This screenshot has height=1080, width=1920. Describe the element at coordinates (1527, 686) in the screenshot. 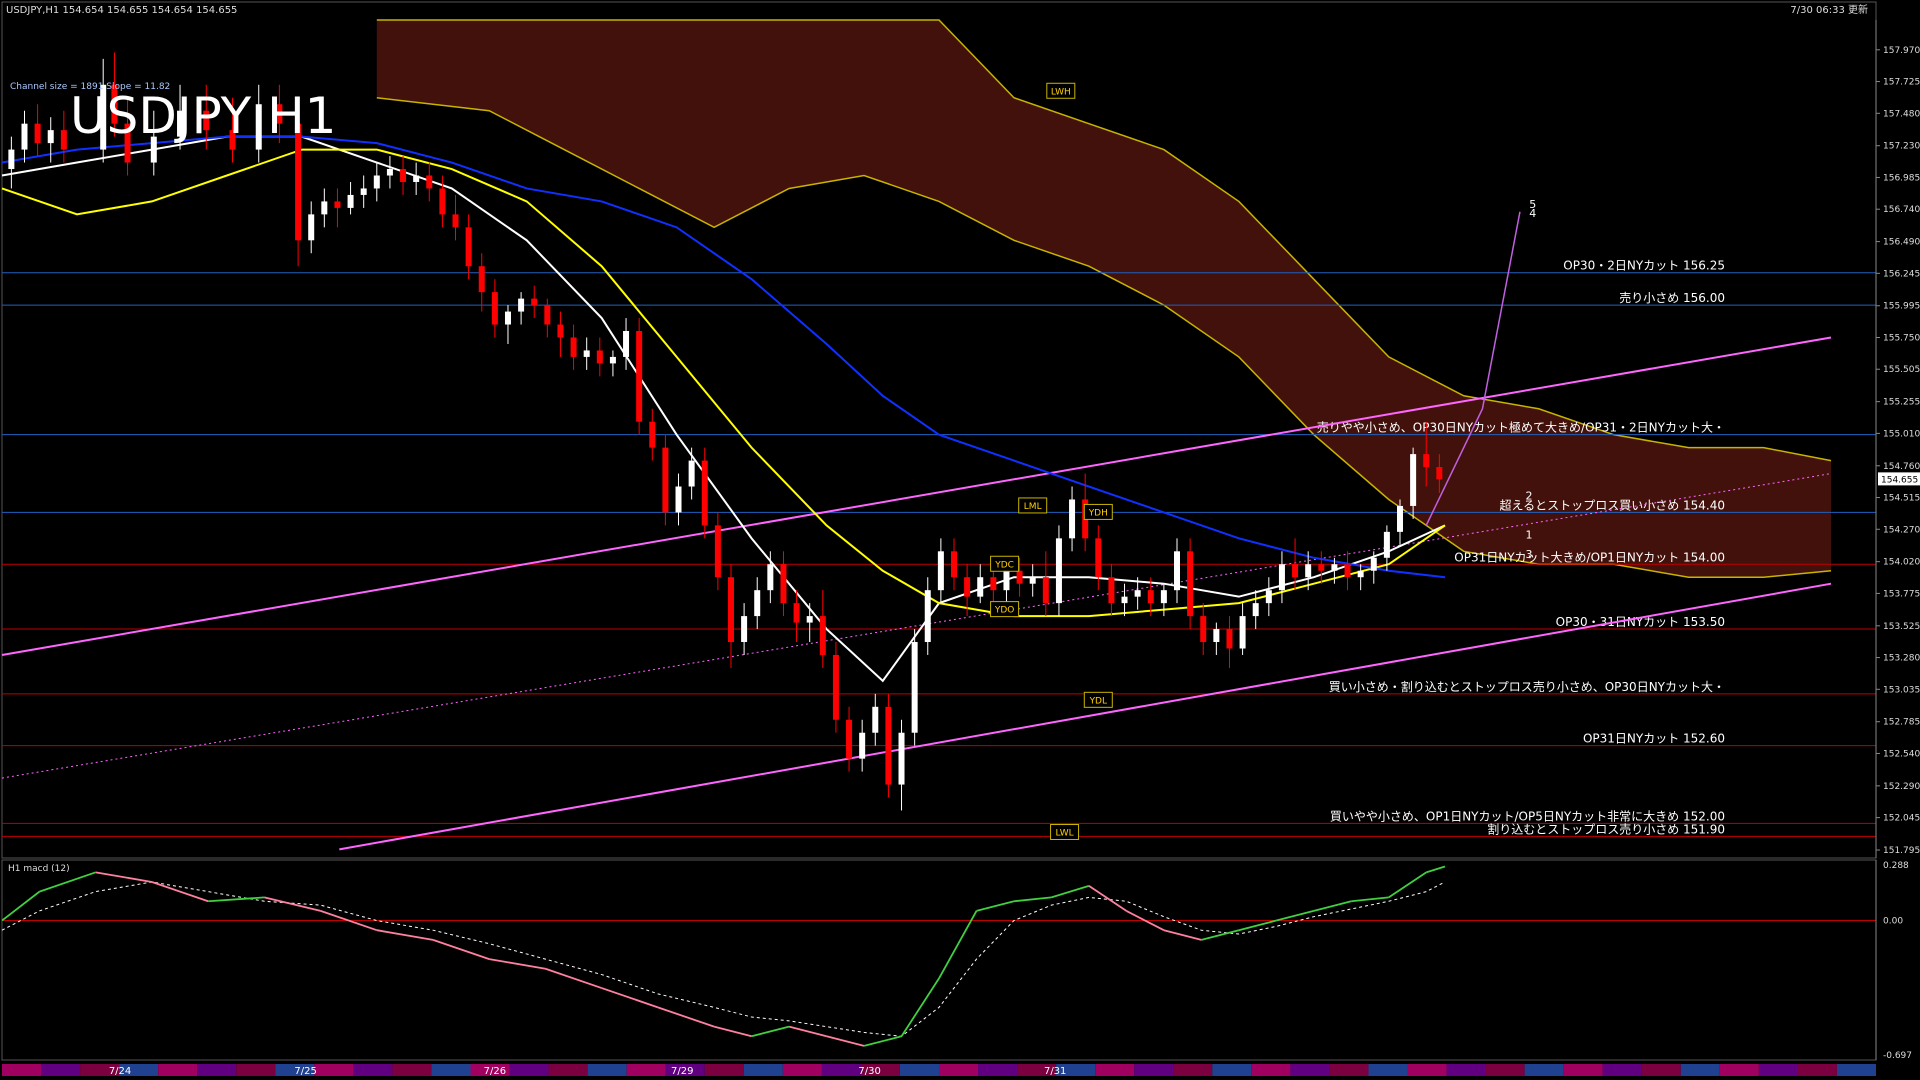

I see `level-label: 買い小さめ・割り込むとストップロス売り小さめ、OP30日NYカット大・` at that location.